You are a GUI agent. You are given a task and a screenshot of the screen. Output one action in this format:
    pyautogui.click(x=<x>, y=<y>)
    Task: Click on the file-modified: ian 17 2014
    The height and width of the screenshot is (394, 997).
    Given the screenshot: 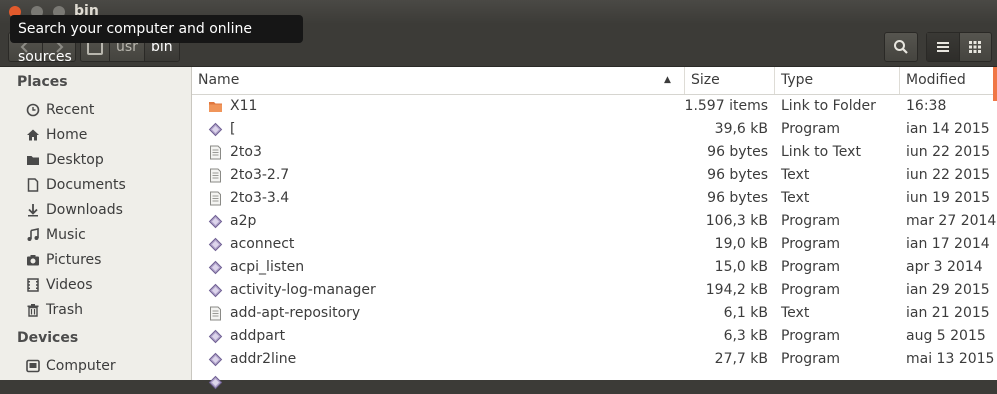 What is the action you would take?
    pyautogui.click(x=948, y=244)
    